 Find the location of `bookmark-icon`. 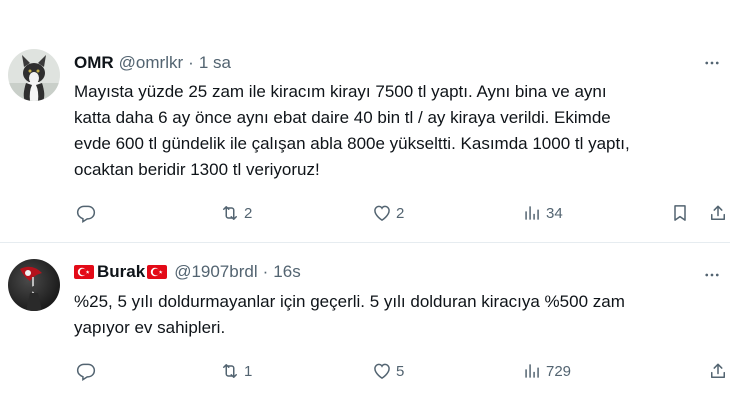

bookmark-icon is located at coordinates (680, 213).